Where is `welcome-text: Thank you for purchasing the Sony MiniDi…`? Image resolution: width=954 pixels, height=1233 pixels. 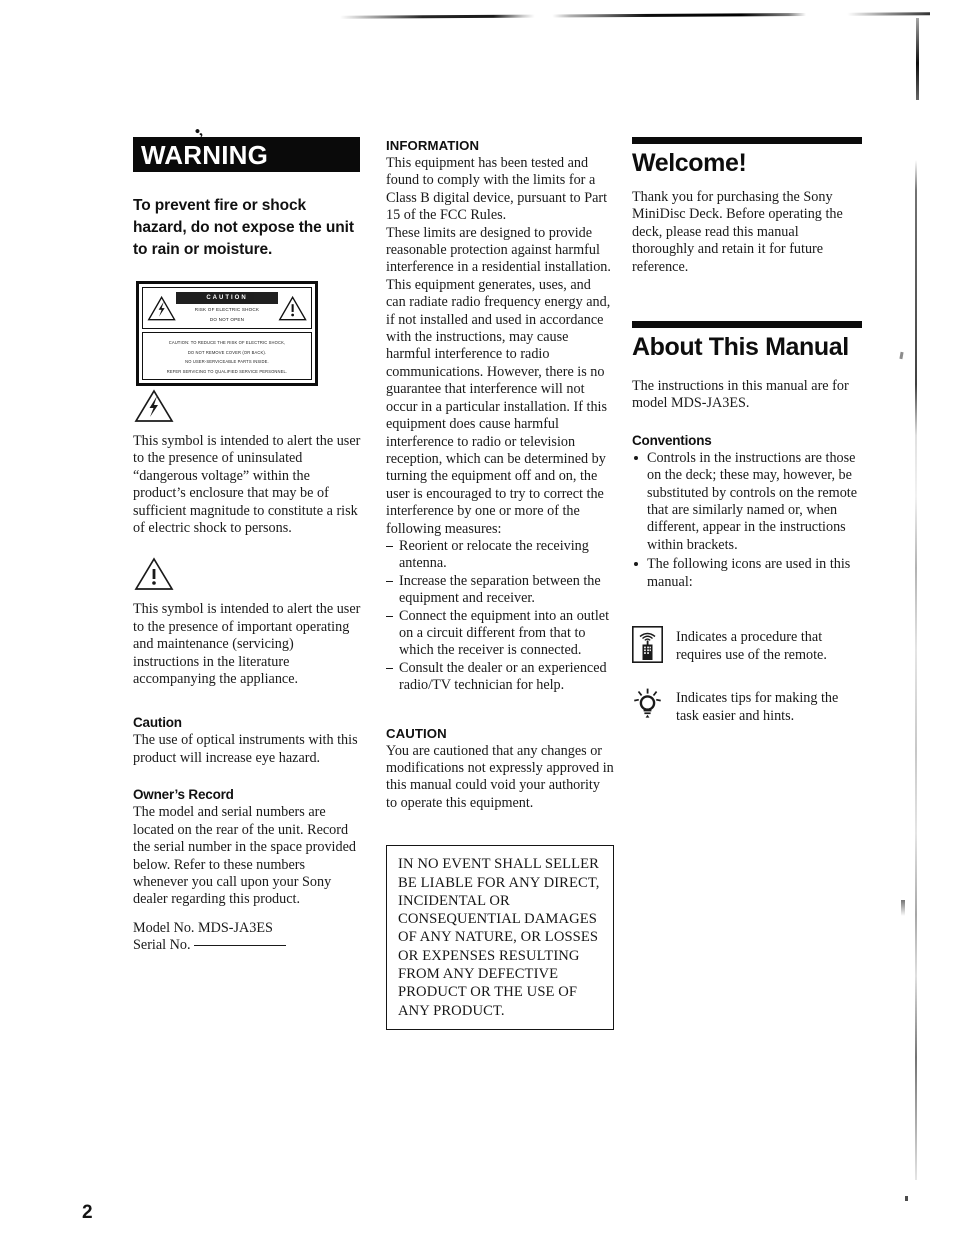 welcome-text: Thank you for purchasing the Sony MiniDi… is located at coordinates (737, 232).